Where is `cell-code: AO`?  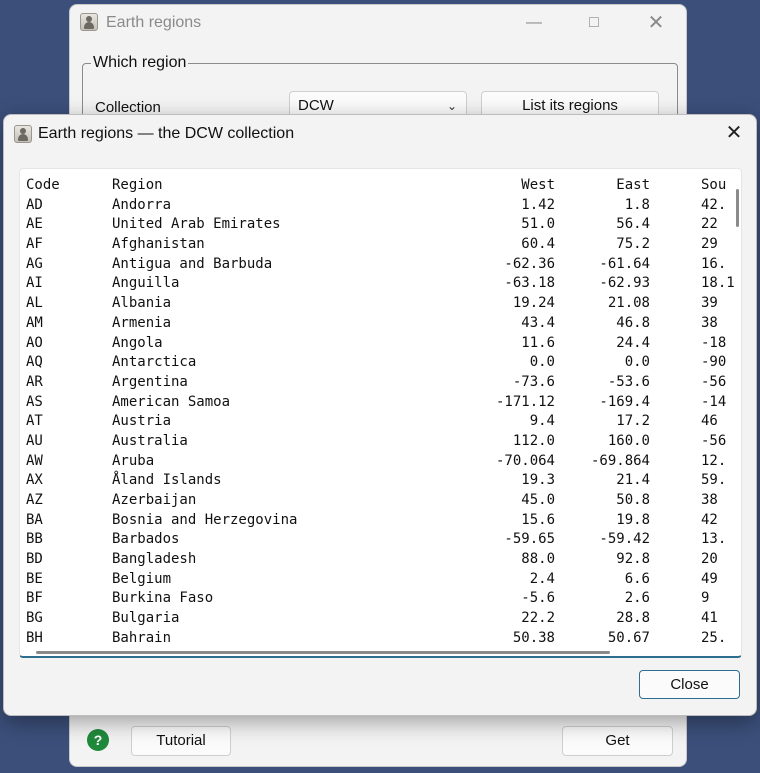 cell-code: AO is located at coordinates (34, 342).